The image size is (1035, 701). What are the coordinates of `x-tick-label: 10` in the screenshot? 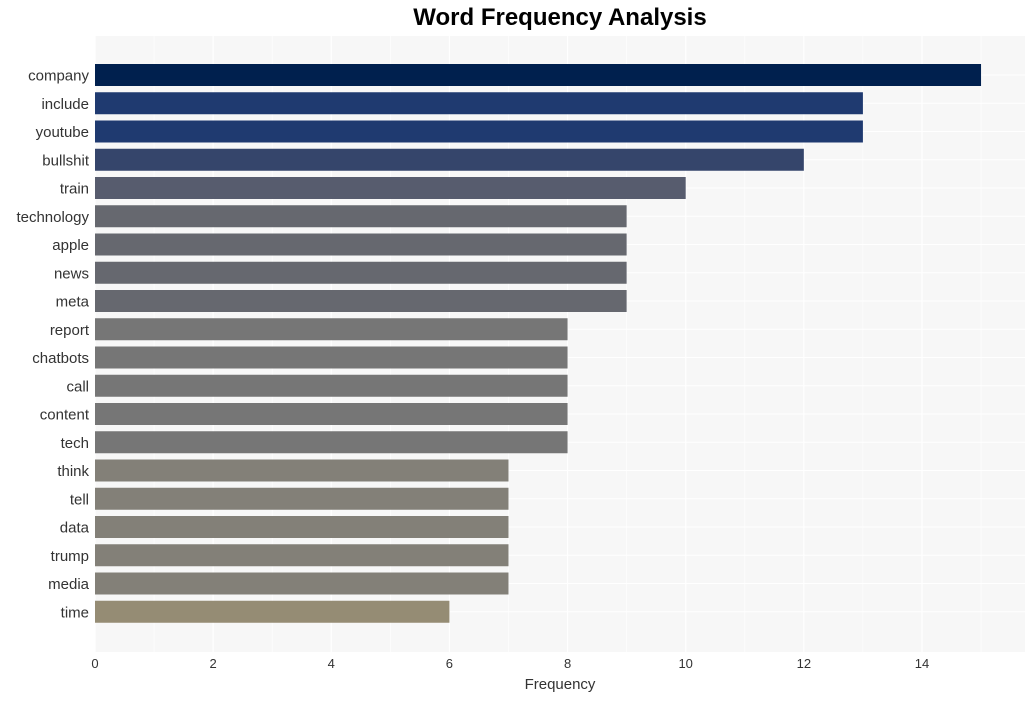 It's located at (685, 663).